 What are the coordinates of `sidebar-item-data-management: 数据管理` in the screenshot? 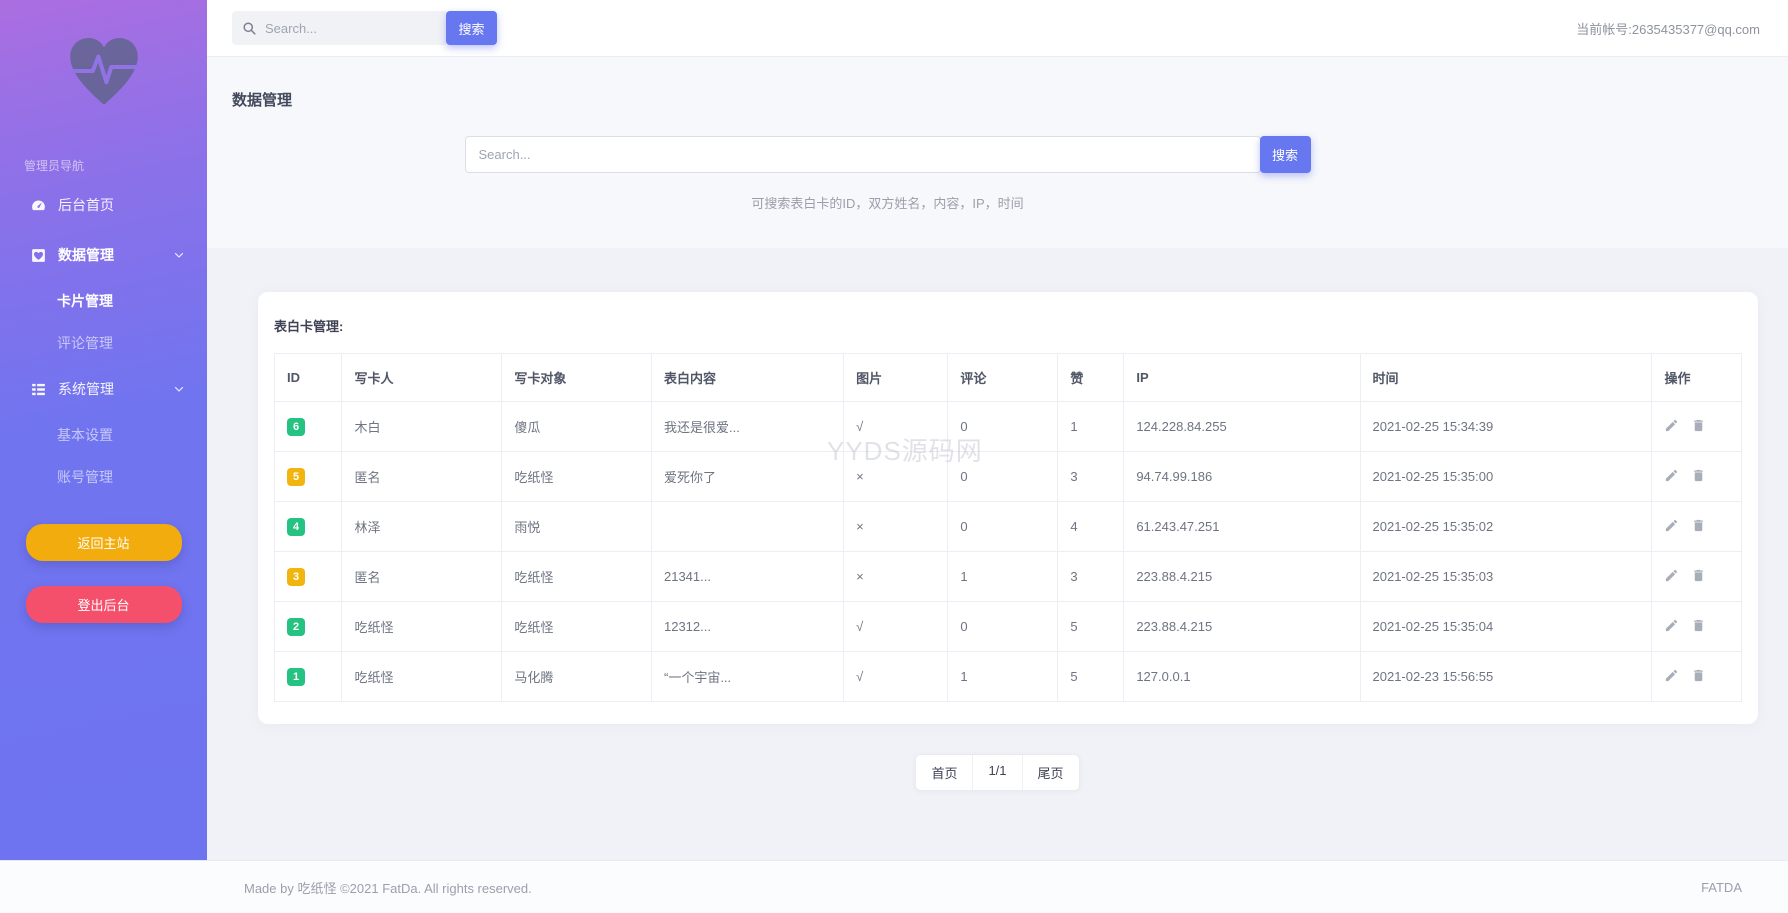 It's located at (103, 255).